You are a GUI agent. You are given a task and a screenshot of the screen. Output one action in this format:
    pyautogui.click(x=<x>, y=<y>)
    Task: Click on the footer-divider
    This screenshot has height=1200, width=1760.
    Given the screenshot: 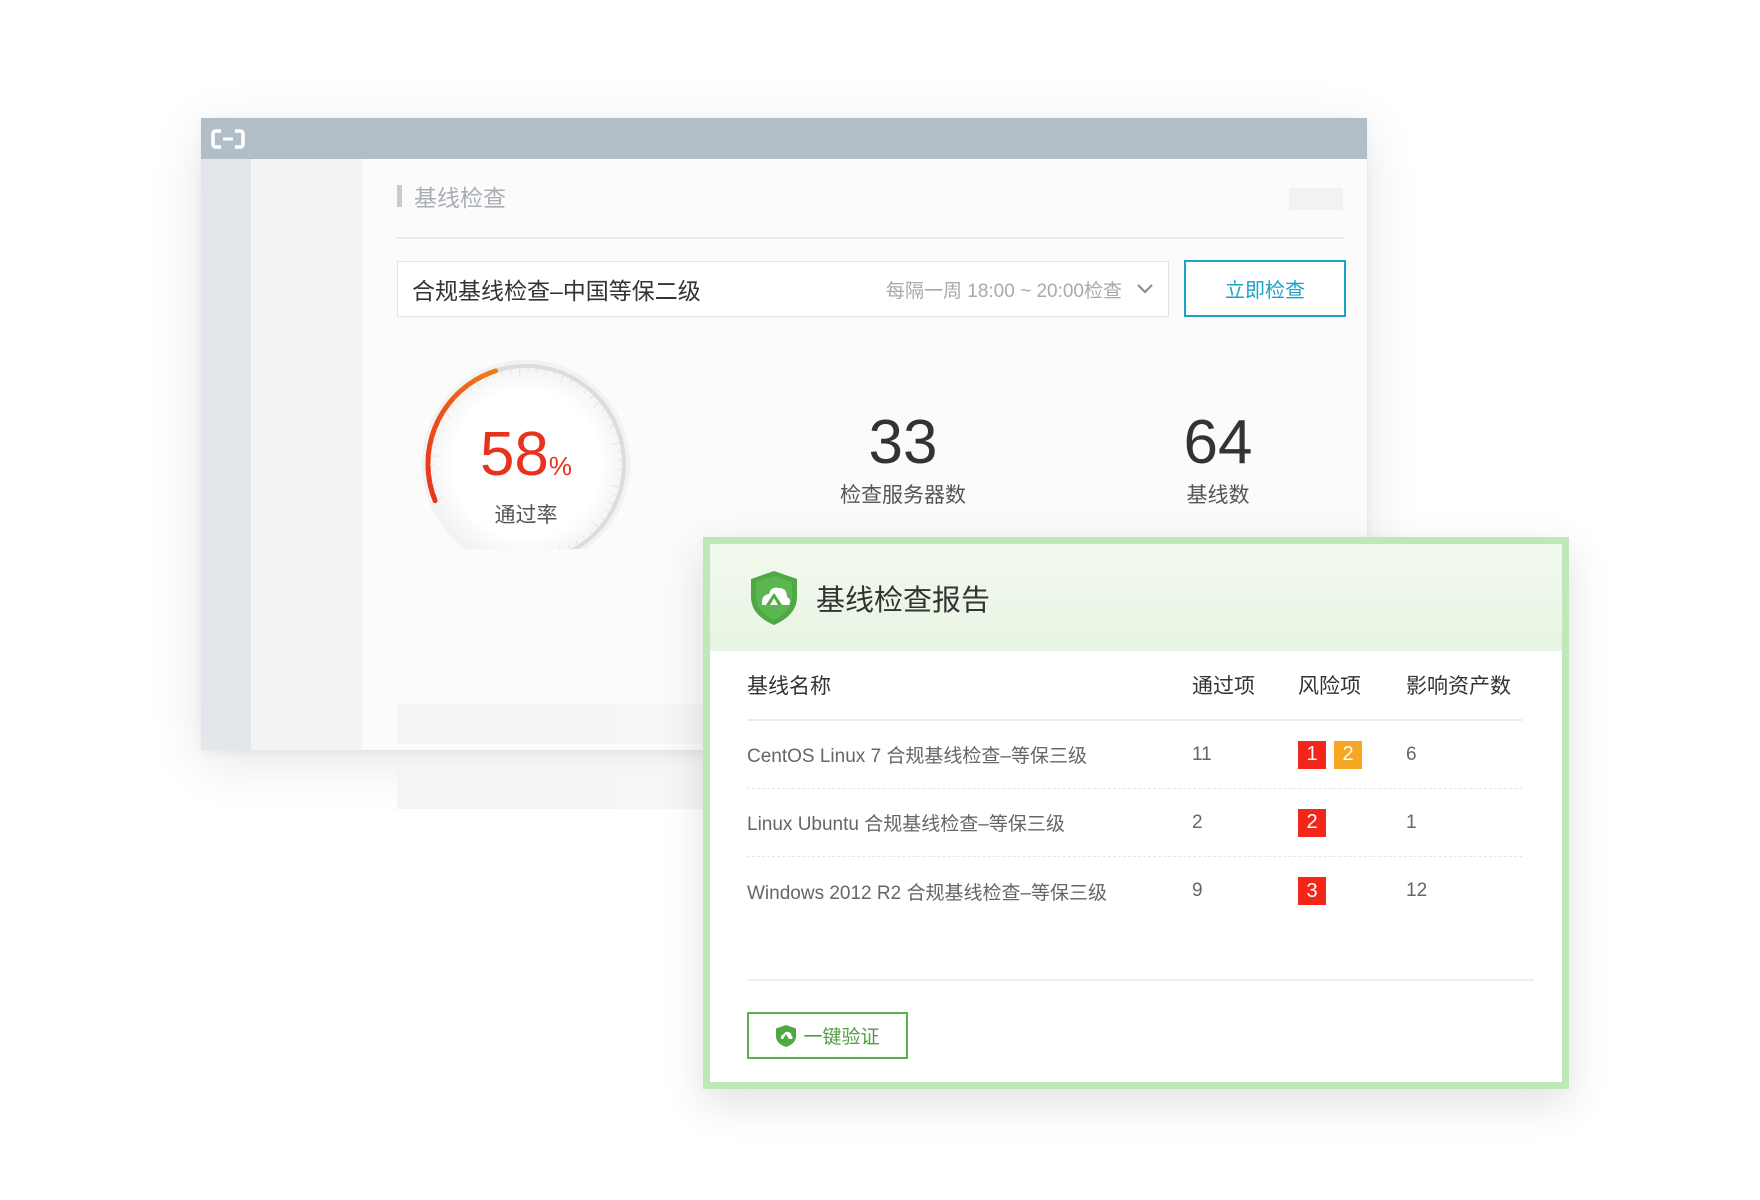 What is the action you would take?
    pyautogui.click(x=1140, y=980)
    